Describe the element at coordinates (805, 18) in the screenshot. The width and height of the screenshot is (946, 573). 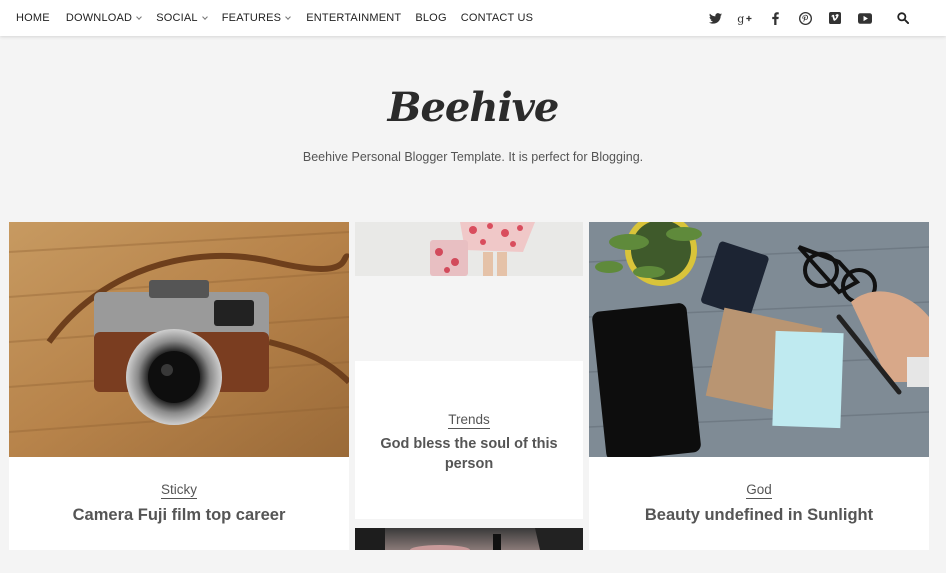
I see `pinterest-icon` at that location.